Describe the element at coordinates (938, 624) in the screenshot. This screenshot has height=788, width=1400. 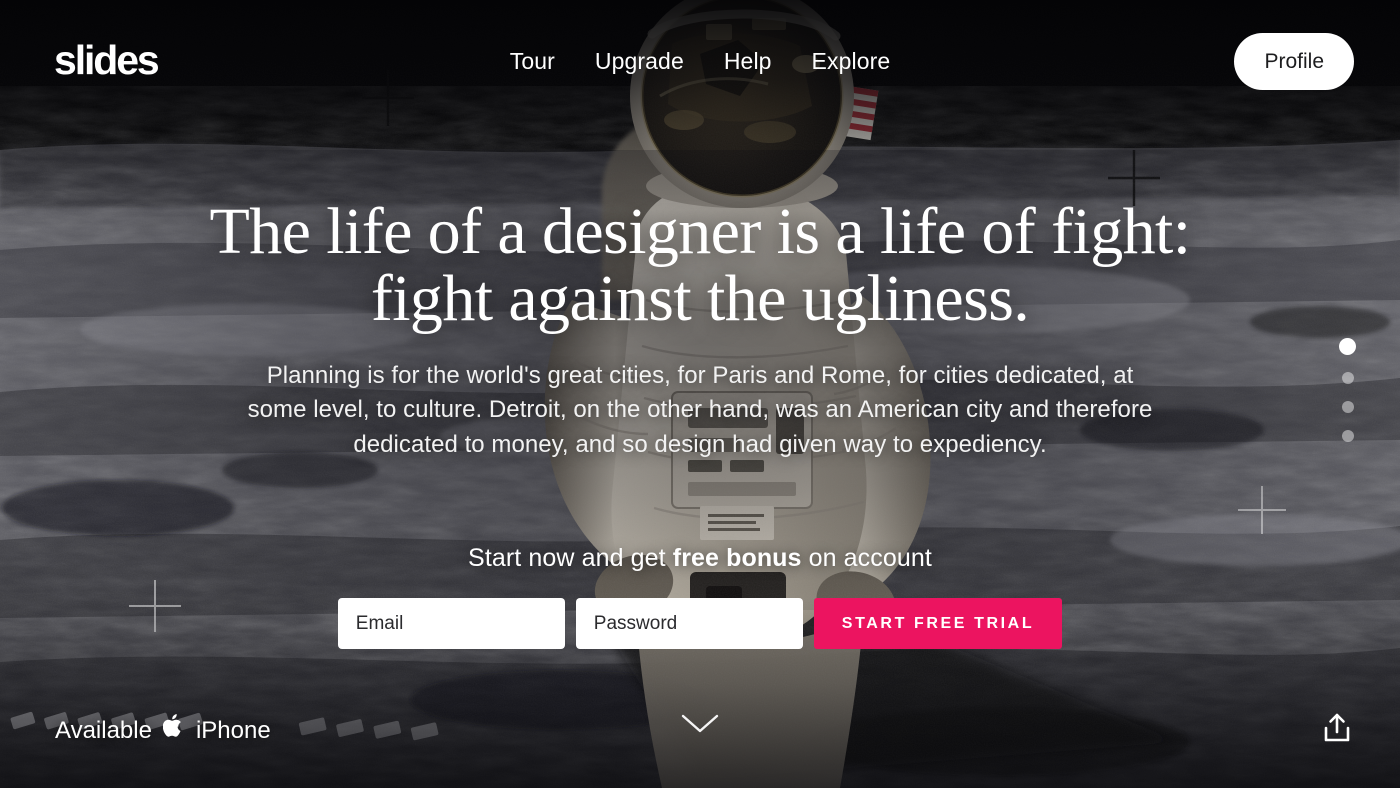
I see `start-free-trial-button: START FREE TRIAL` at that location.